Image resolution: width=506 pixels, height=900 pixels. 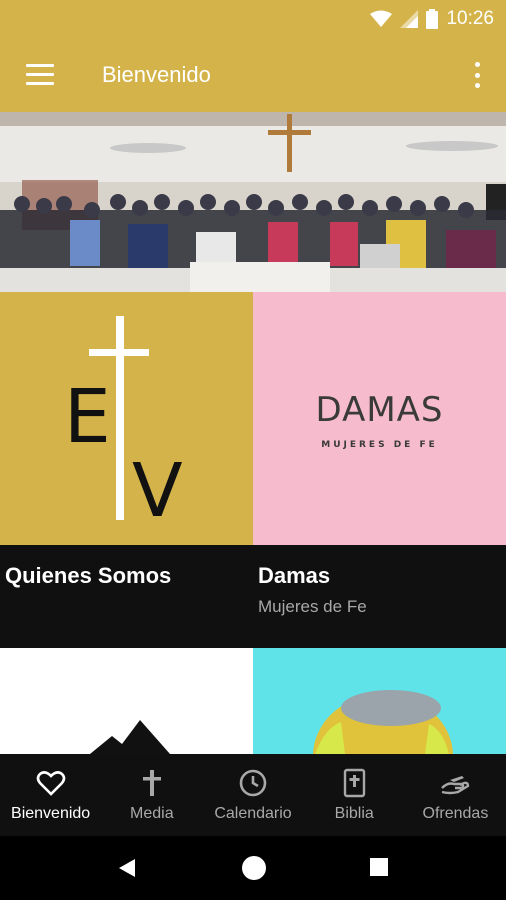 What do you see at coordinates (130, 737) in the screenshot?
I see `mountains-icon` at bounding box center [130, 737].